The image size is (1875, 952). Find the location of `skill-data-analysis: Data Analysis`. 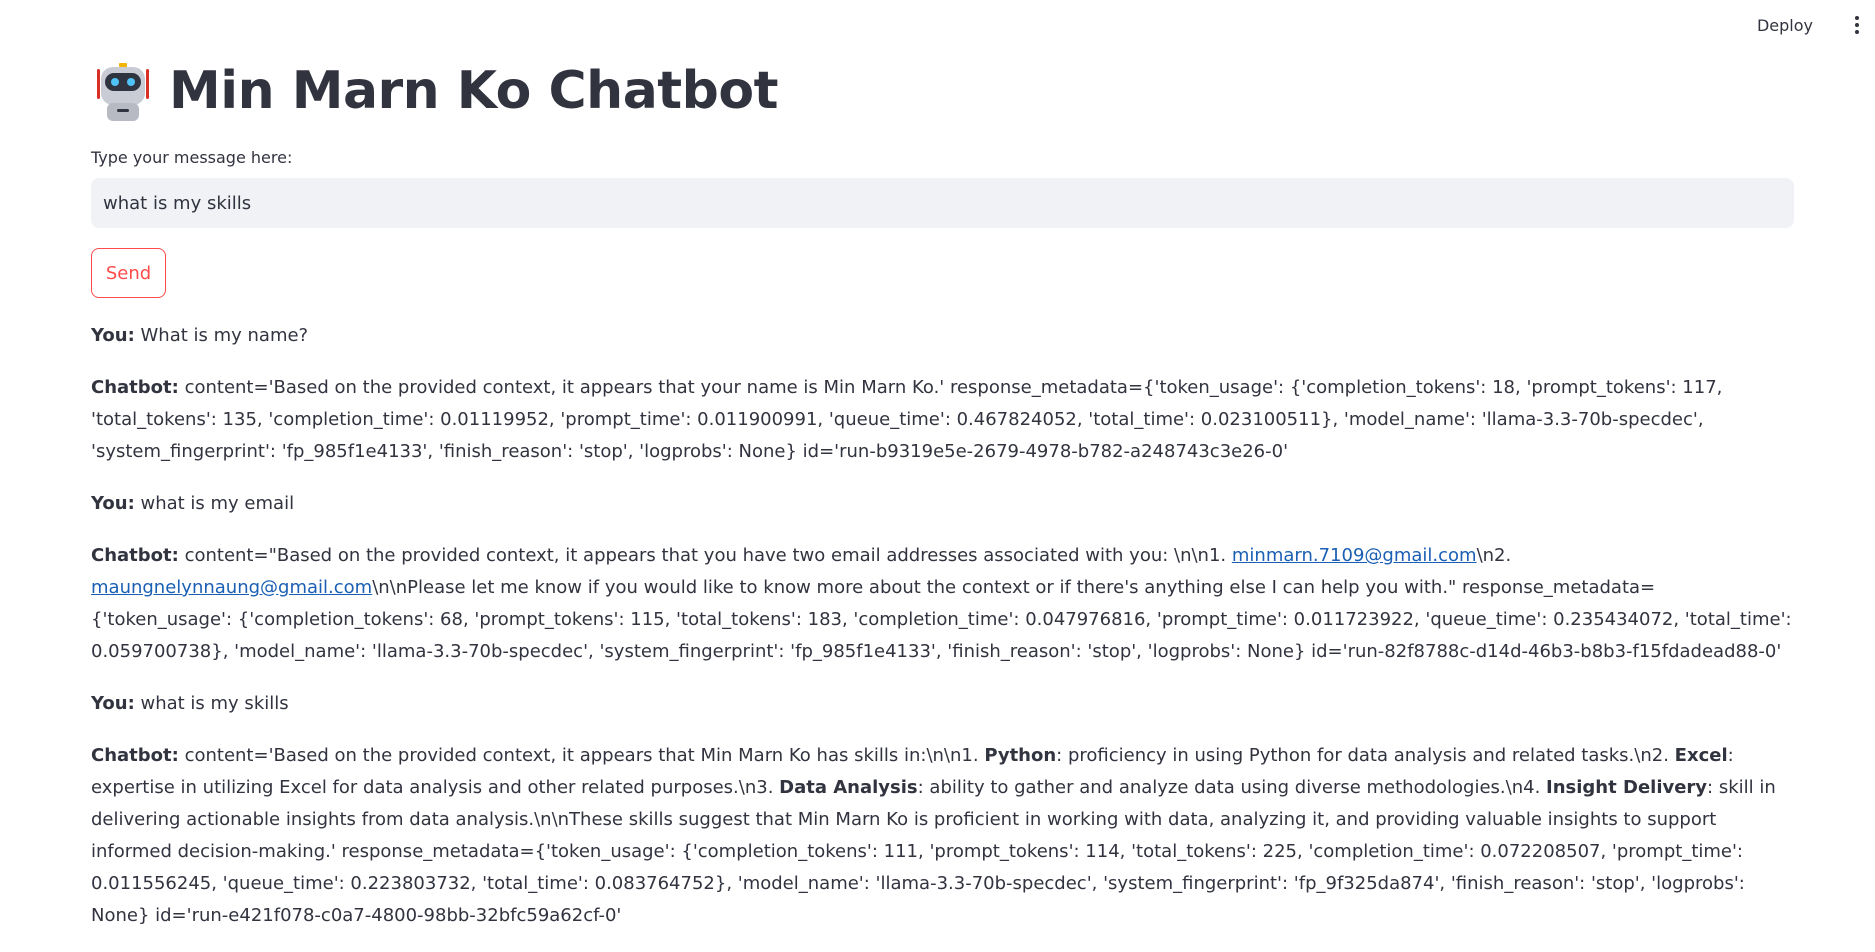

skill-data-analysis: Data Analysis is located at coordinates (848, 787).